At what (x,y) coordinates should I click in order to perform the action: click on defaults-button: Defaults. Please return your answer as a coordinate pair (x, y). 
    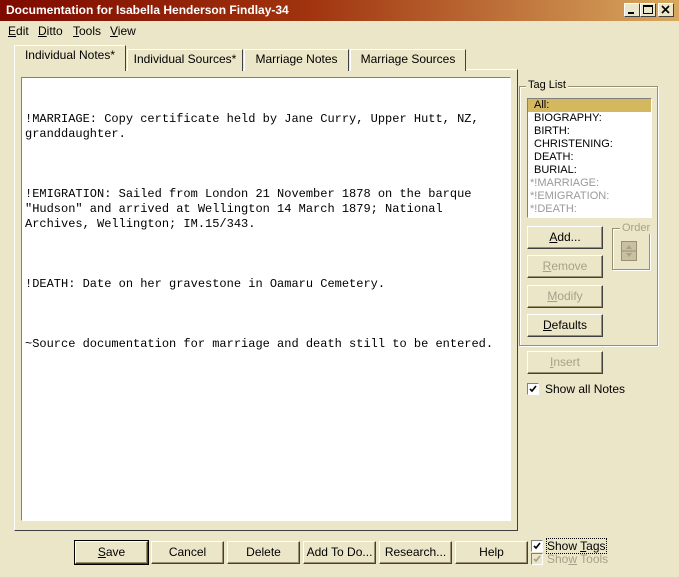
    Looking at the image, I should click on (565, 325).